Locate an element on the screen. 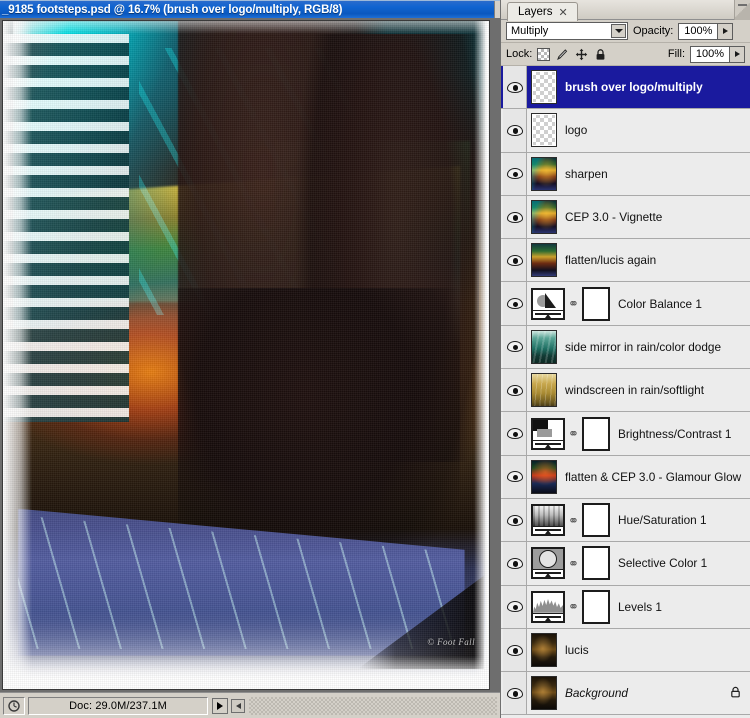  back-arrow-icon is located at coordinates (238, 705).